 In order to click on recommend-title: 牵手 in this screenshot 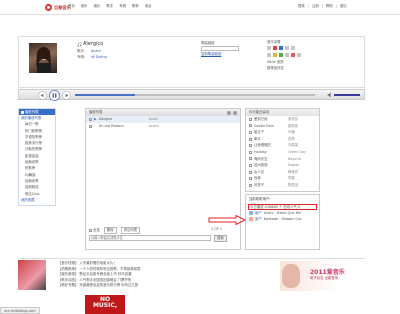, I will do `click(257, 138)`.